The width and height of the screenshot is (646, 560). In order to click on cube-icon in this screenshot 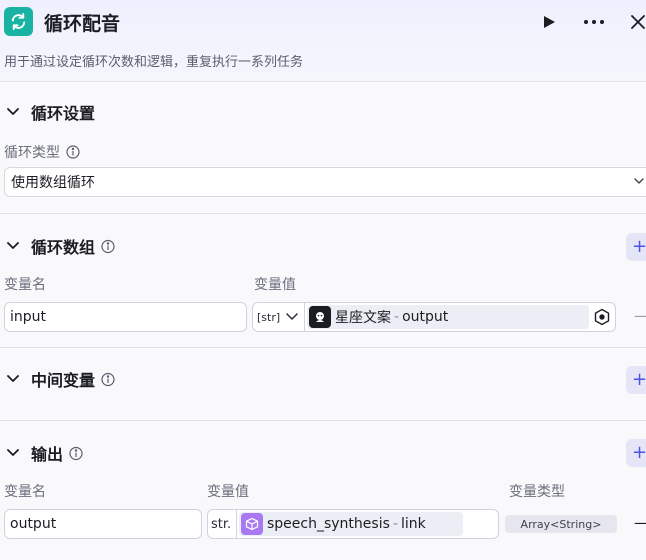, I will do `click(252, 524)`.